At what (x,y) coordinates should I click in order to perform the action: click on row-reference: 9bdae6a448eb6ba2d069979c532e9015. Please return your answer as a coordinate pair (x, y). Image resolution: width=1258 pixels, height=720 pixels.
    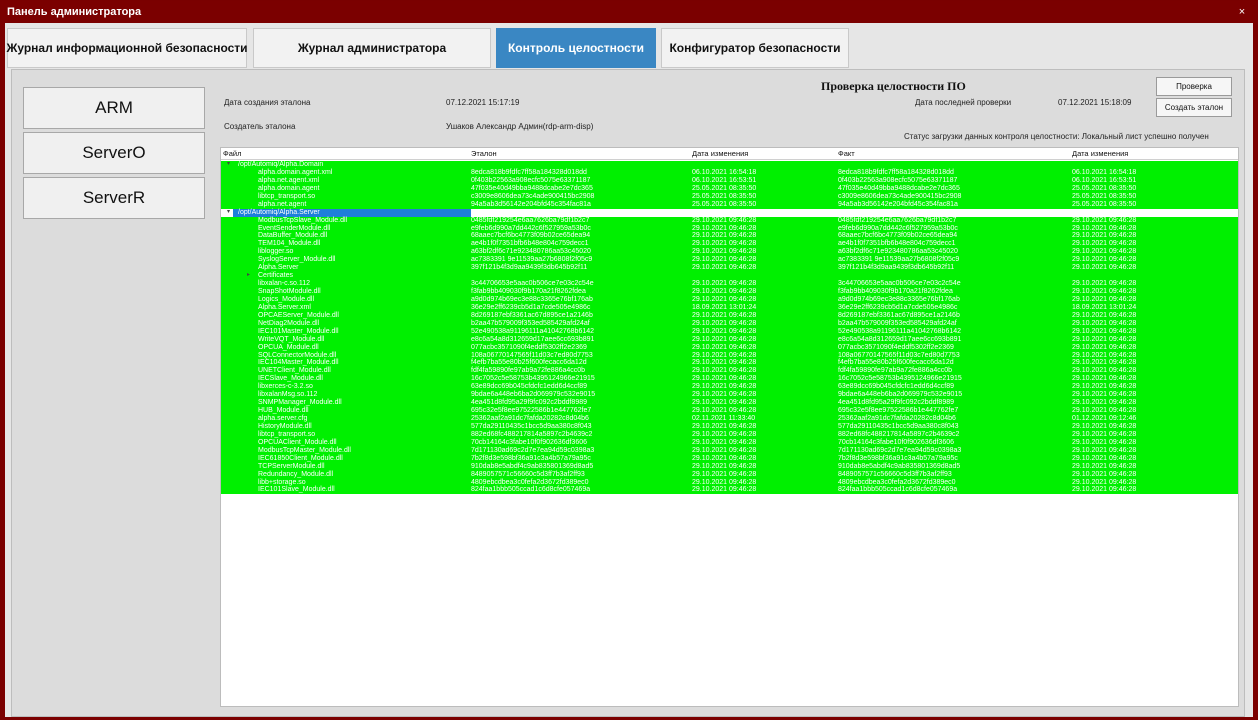
    Looking at the image, I should click on (533, 395).